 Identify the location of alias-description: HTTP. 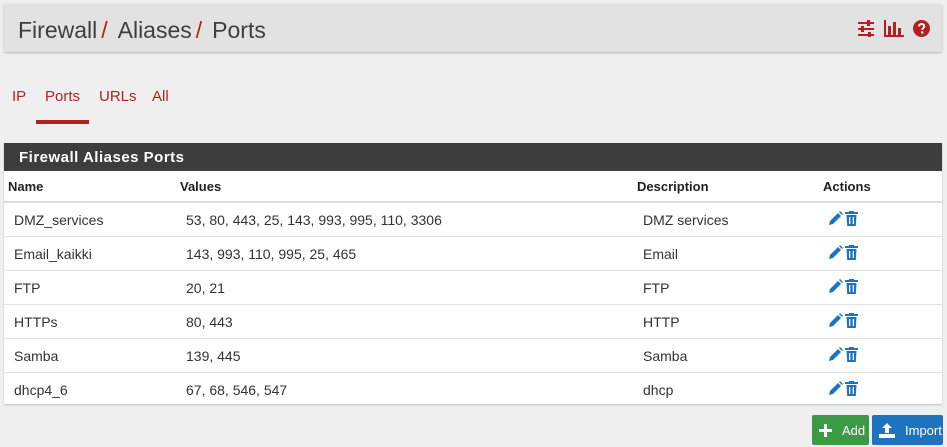
(730, 321).